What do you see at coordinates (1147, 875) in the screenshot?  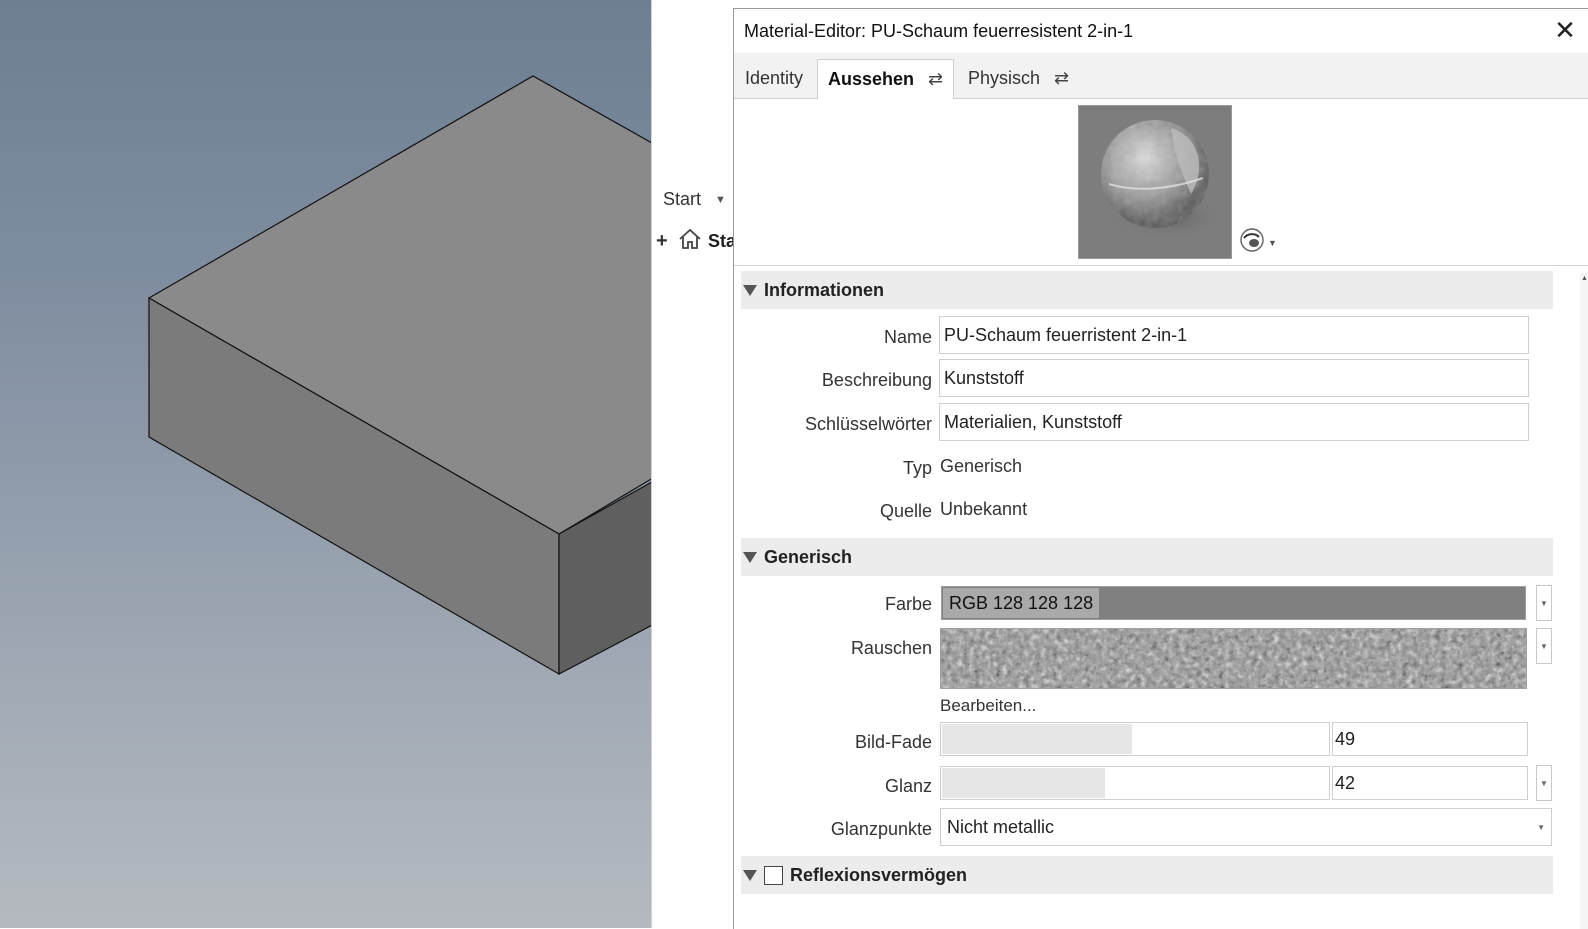 I see `section-reflexionsvermoegen: Reflexionsvermögen` at bounding box center [1147, 875].